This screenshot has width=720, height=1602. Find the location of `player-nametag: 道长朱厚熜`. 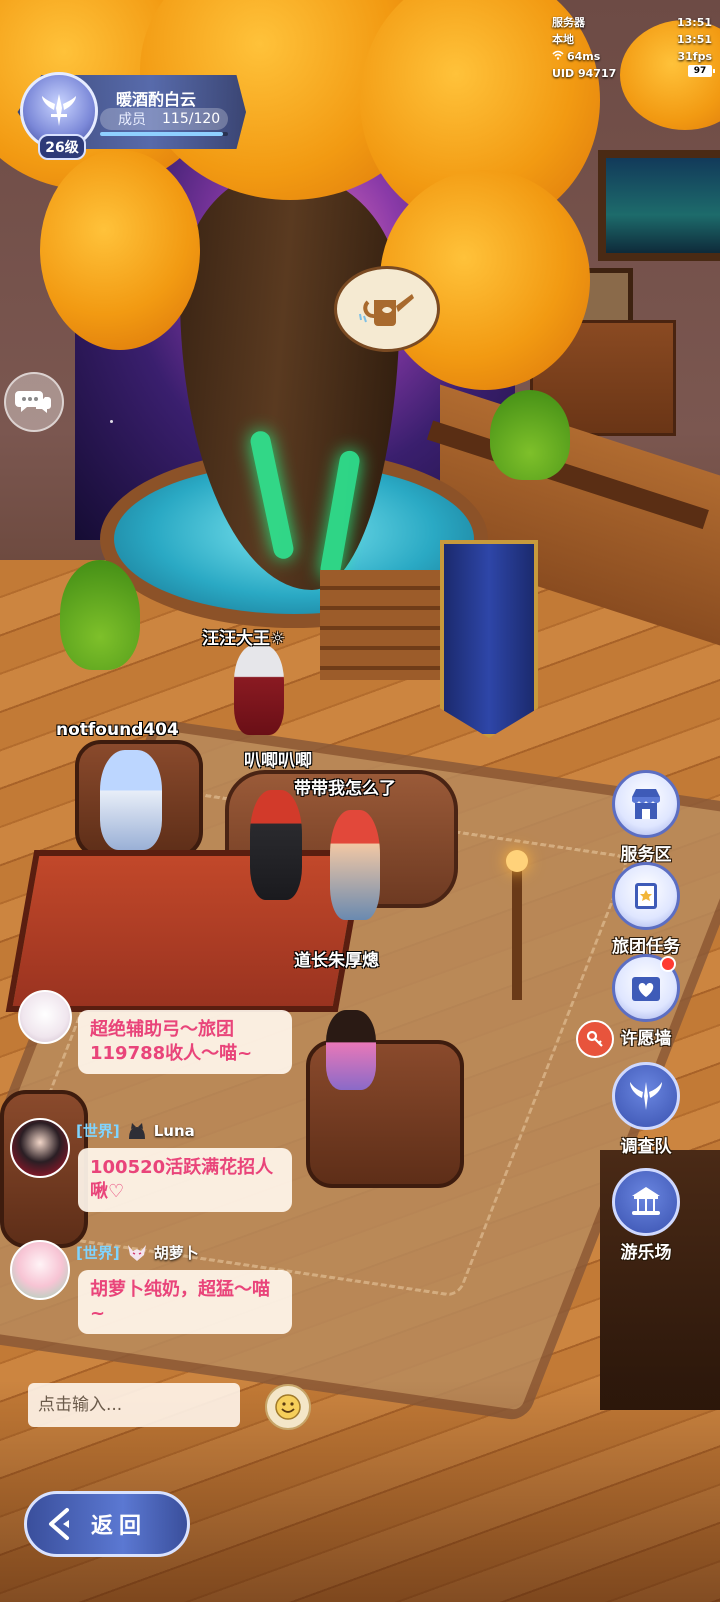

player-nametag: 道长朱厚熜 is located at coordinates (336, 961).